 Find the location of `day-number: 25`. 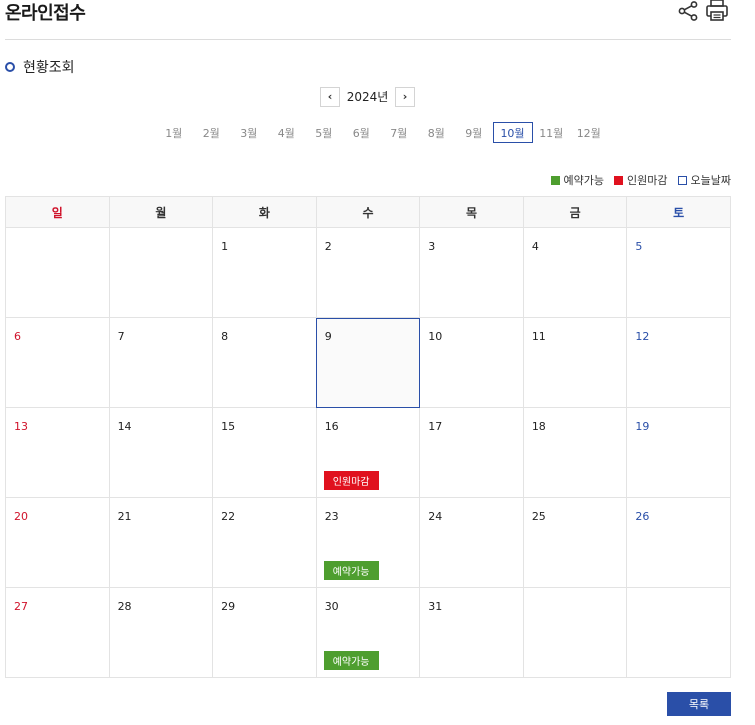

day-number: 25 is located at coordinates (538, 516).